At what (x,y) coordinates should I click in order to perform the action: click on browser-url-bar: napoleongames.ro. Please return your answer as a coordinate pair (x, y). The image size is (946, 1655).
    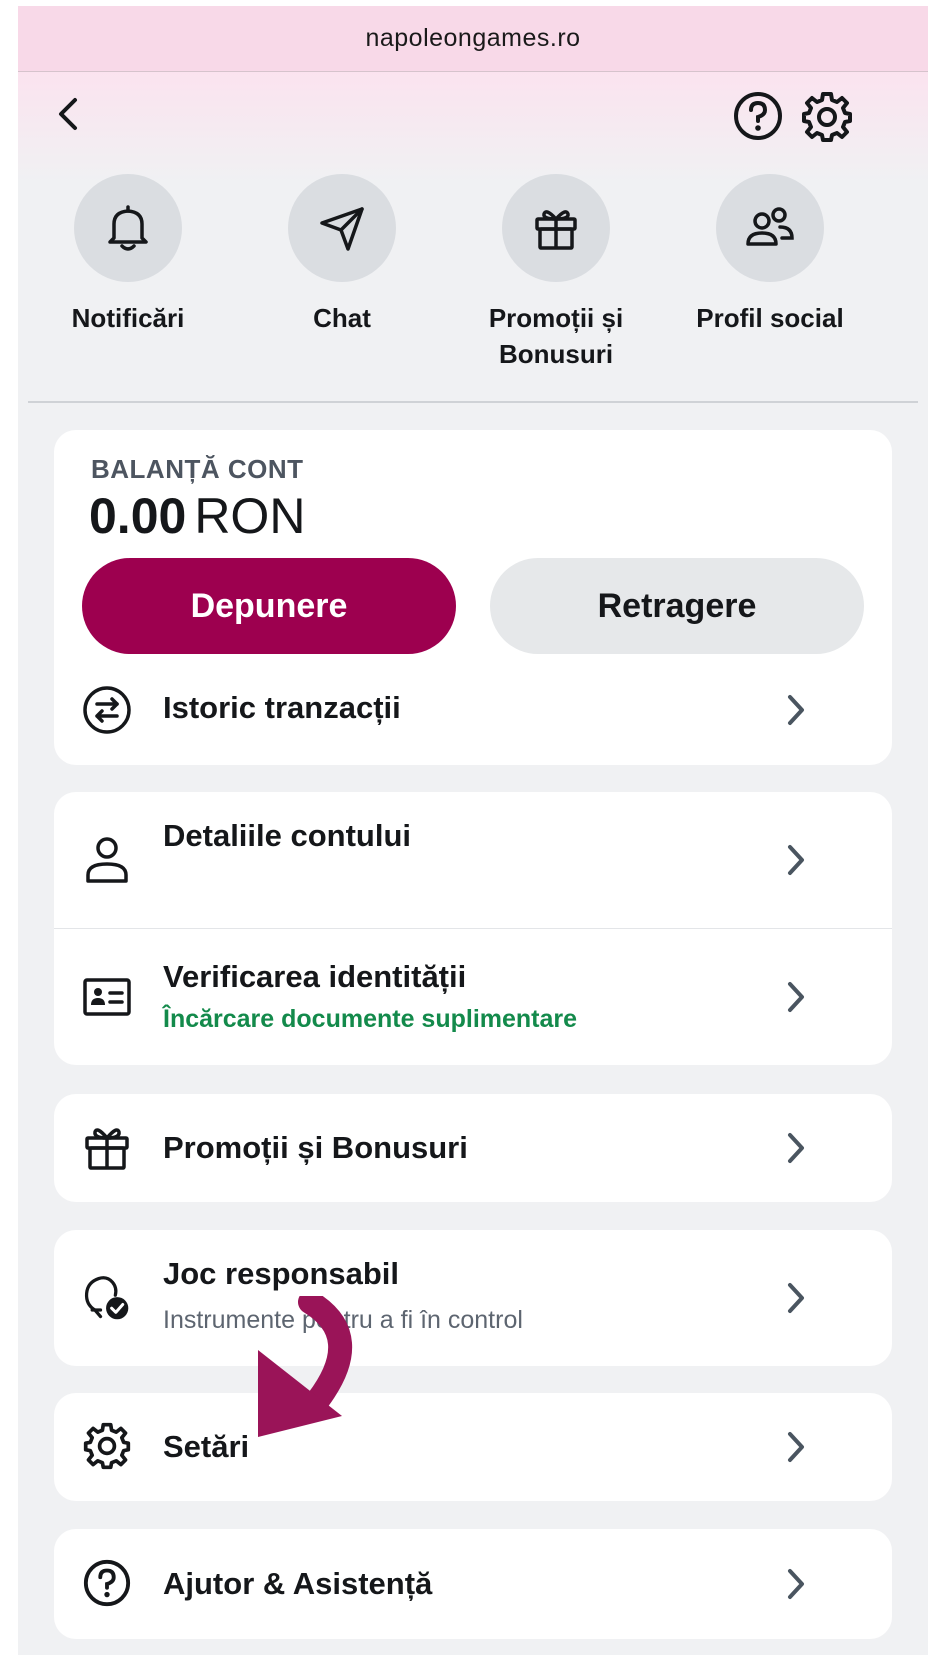
    Looking at the image, I should click on (473, 39).